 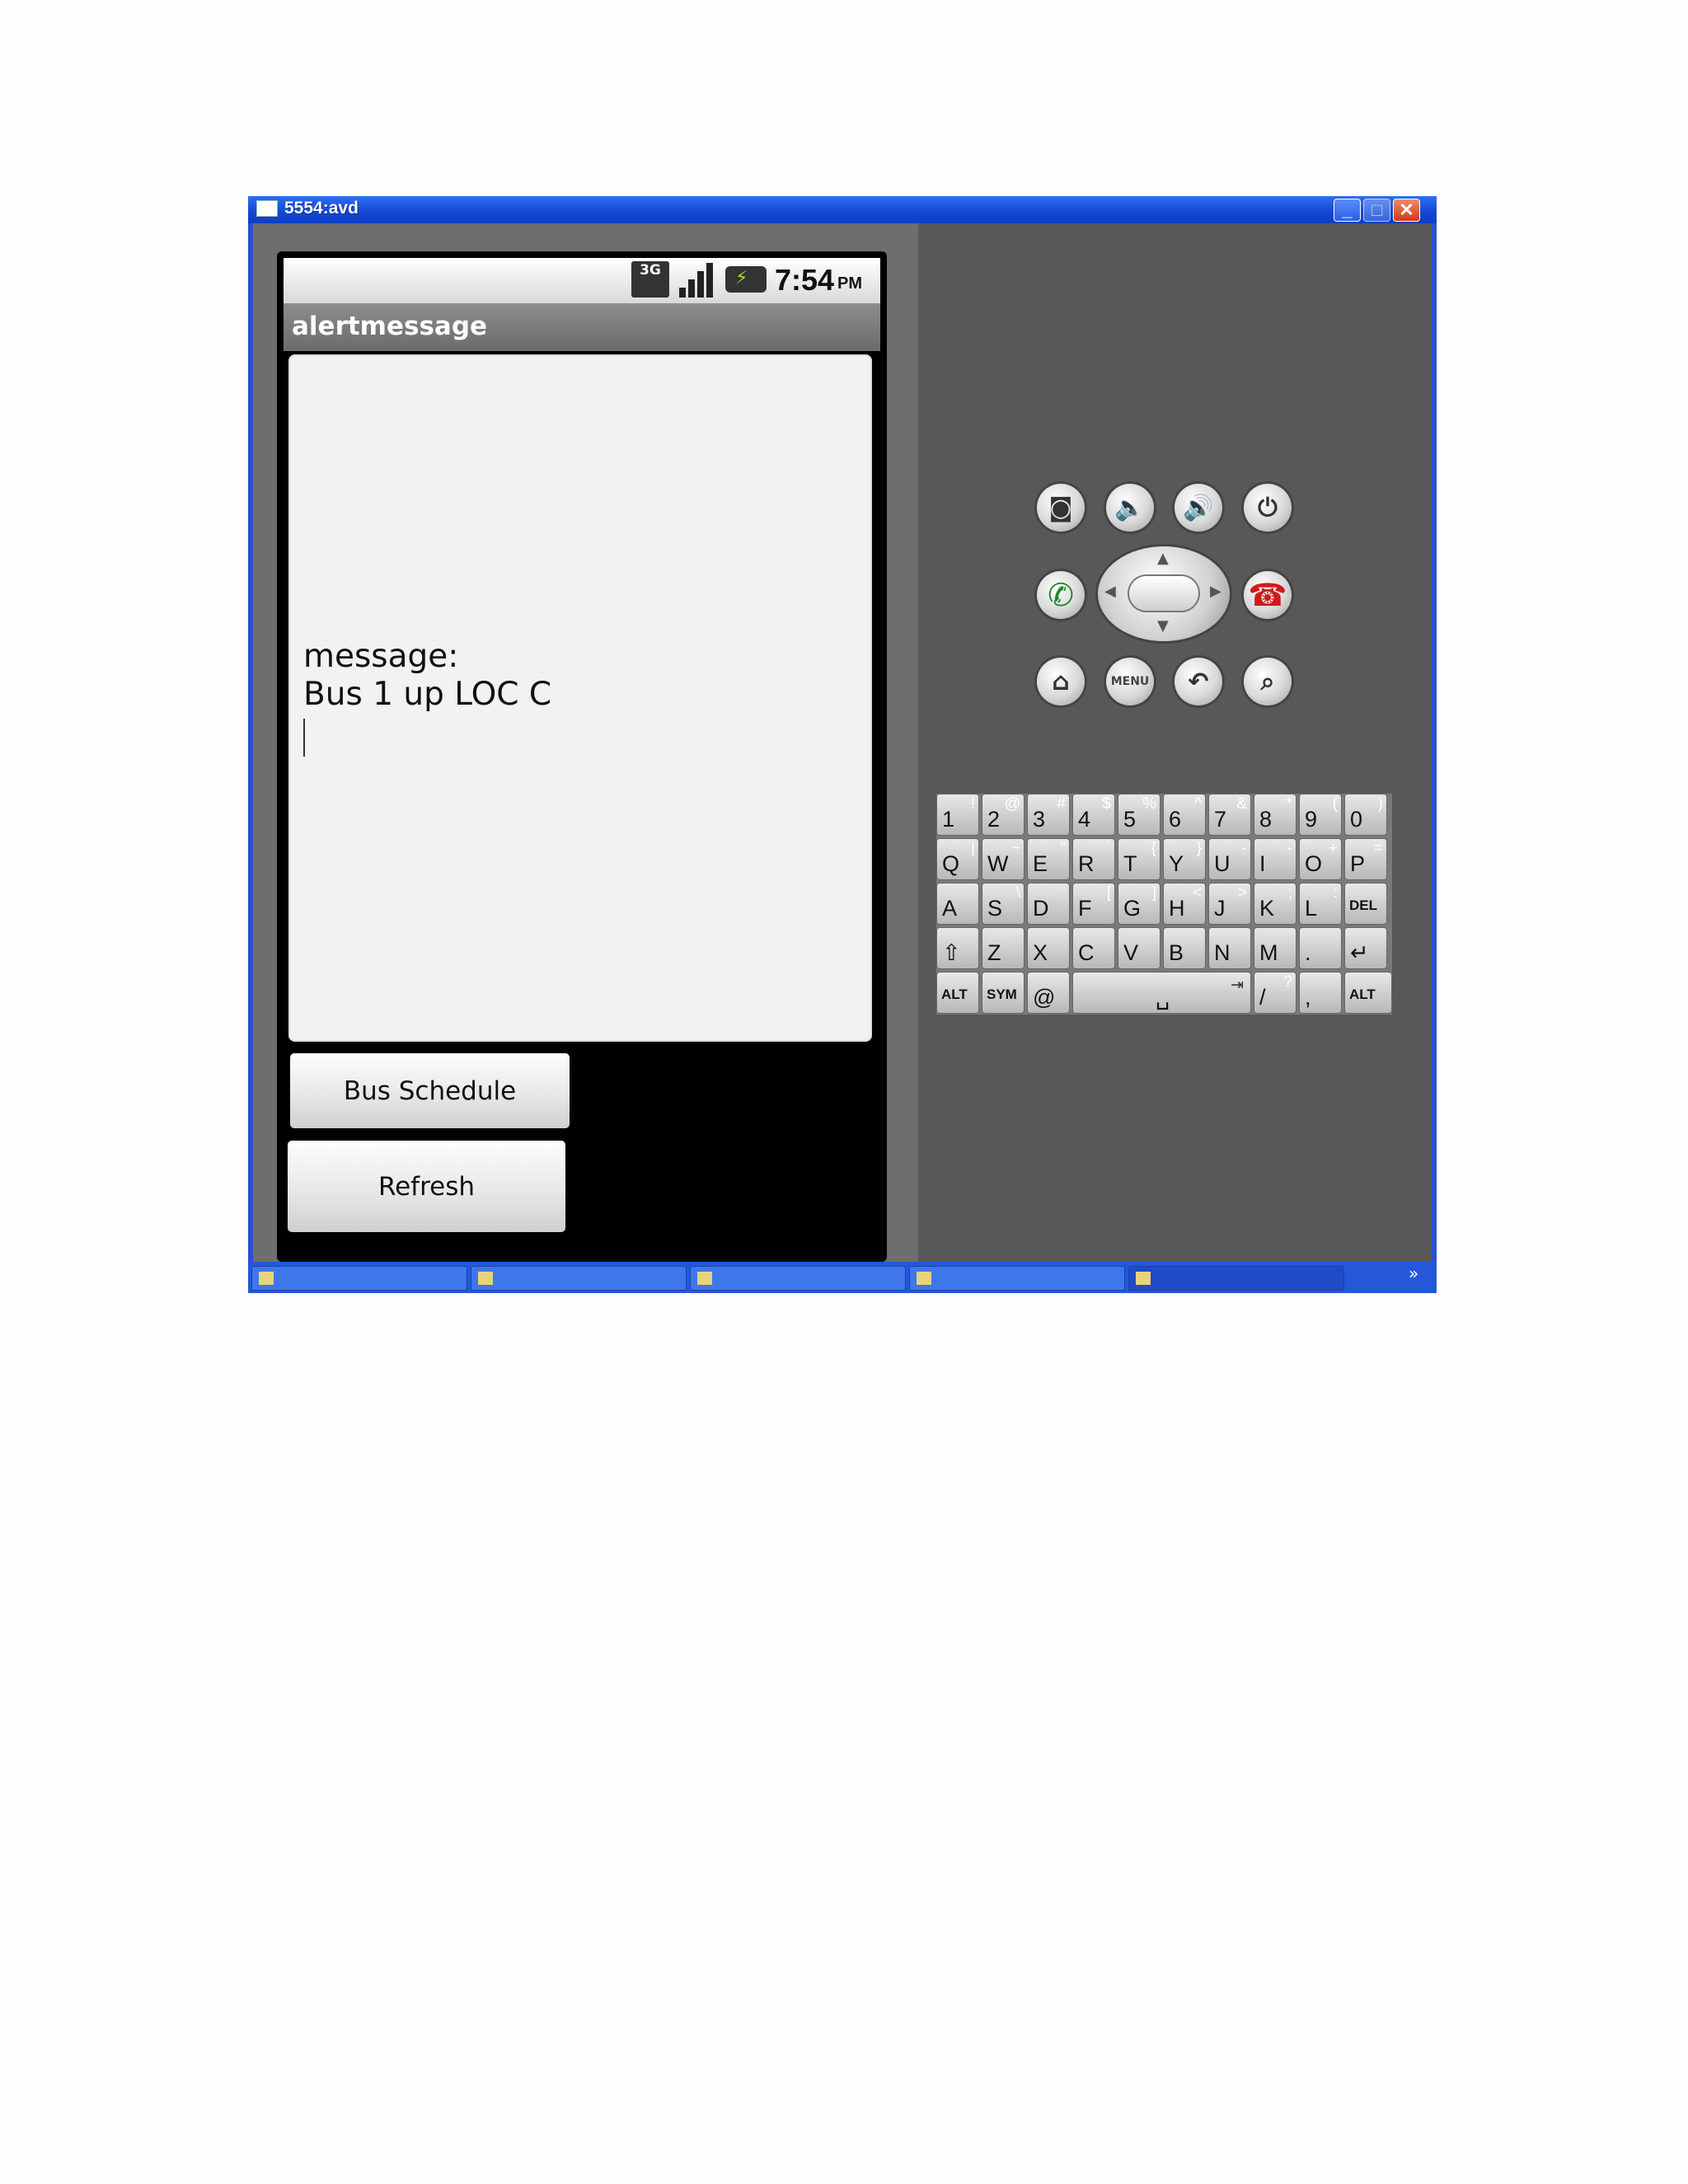 What do you see at coordinates (1094, 815) in the screenshot?
I see `key-row1-3: 4 $` at bounding box center [1094, 815].